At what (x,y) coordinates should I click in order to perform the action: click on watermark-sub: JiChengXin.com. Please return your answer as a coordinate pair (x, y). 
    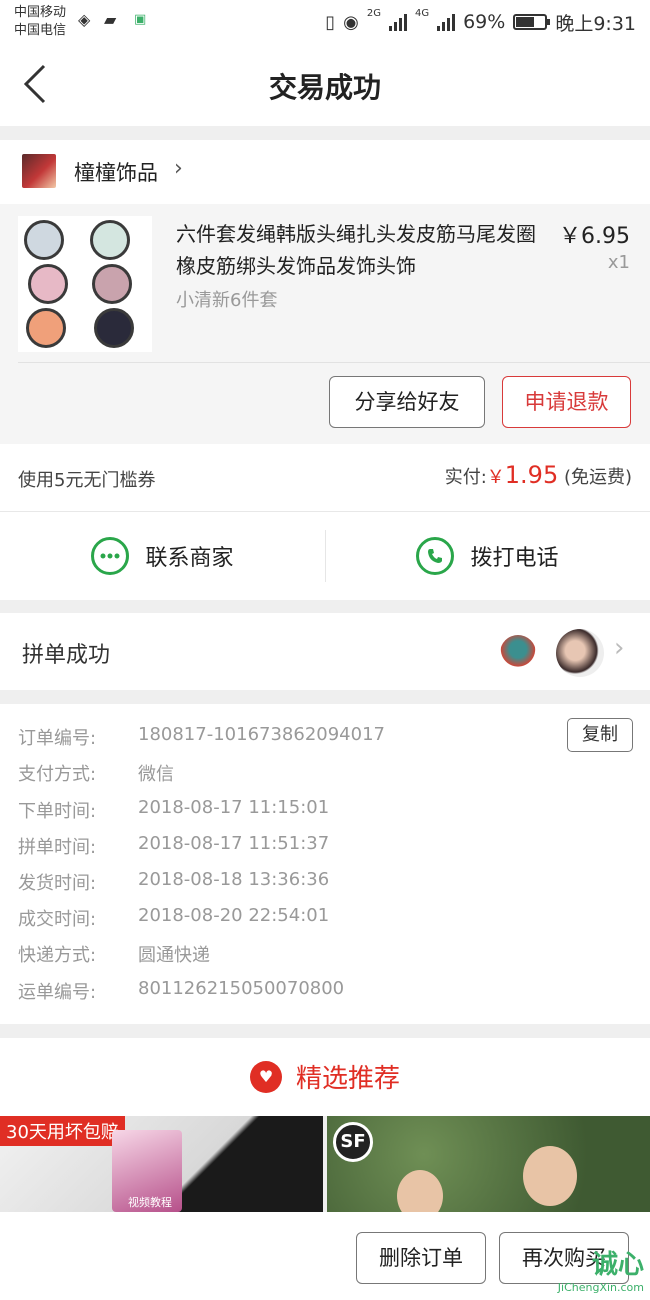
    Looking at the image, I should click on (600, 1287).